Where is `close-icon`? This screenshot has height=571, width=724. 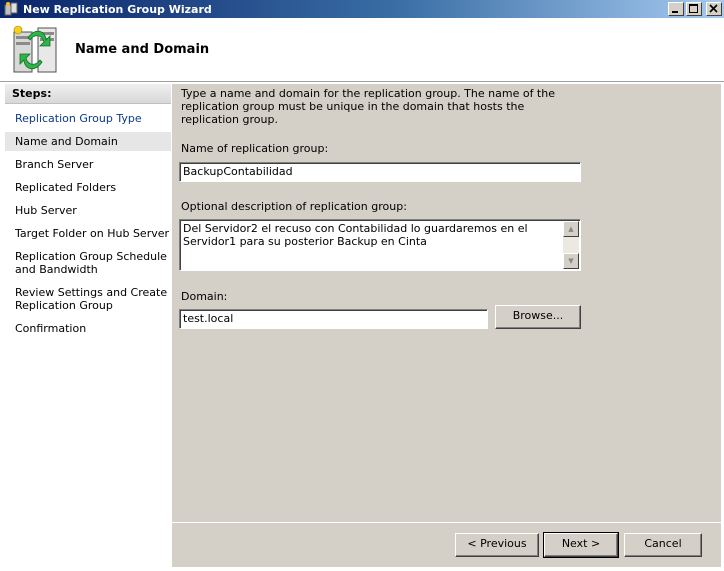 close-icon is located at coordinates (714, 9).